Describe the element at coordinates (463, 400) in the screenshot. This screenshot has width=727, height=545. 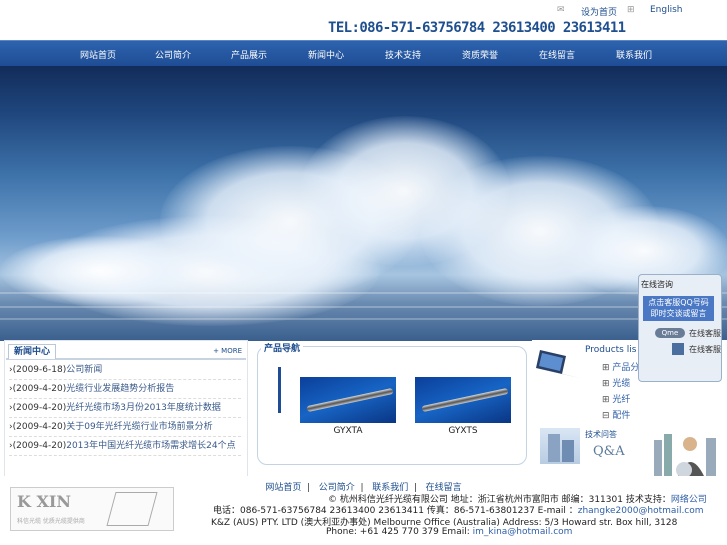
I see `product-image-gyxts` at that location.